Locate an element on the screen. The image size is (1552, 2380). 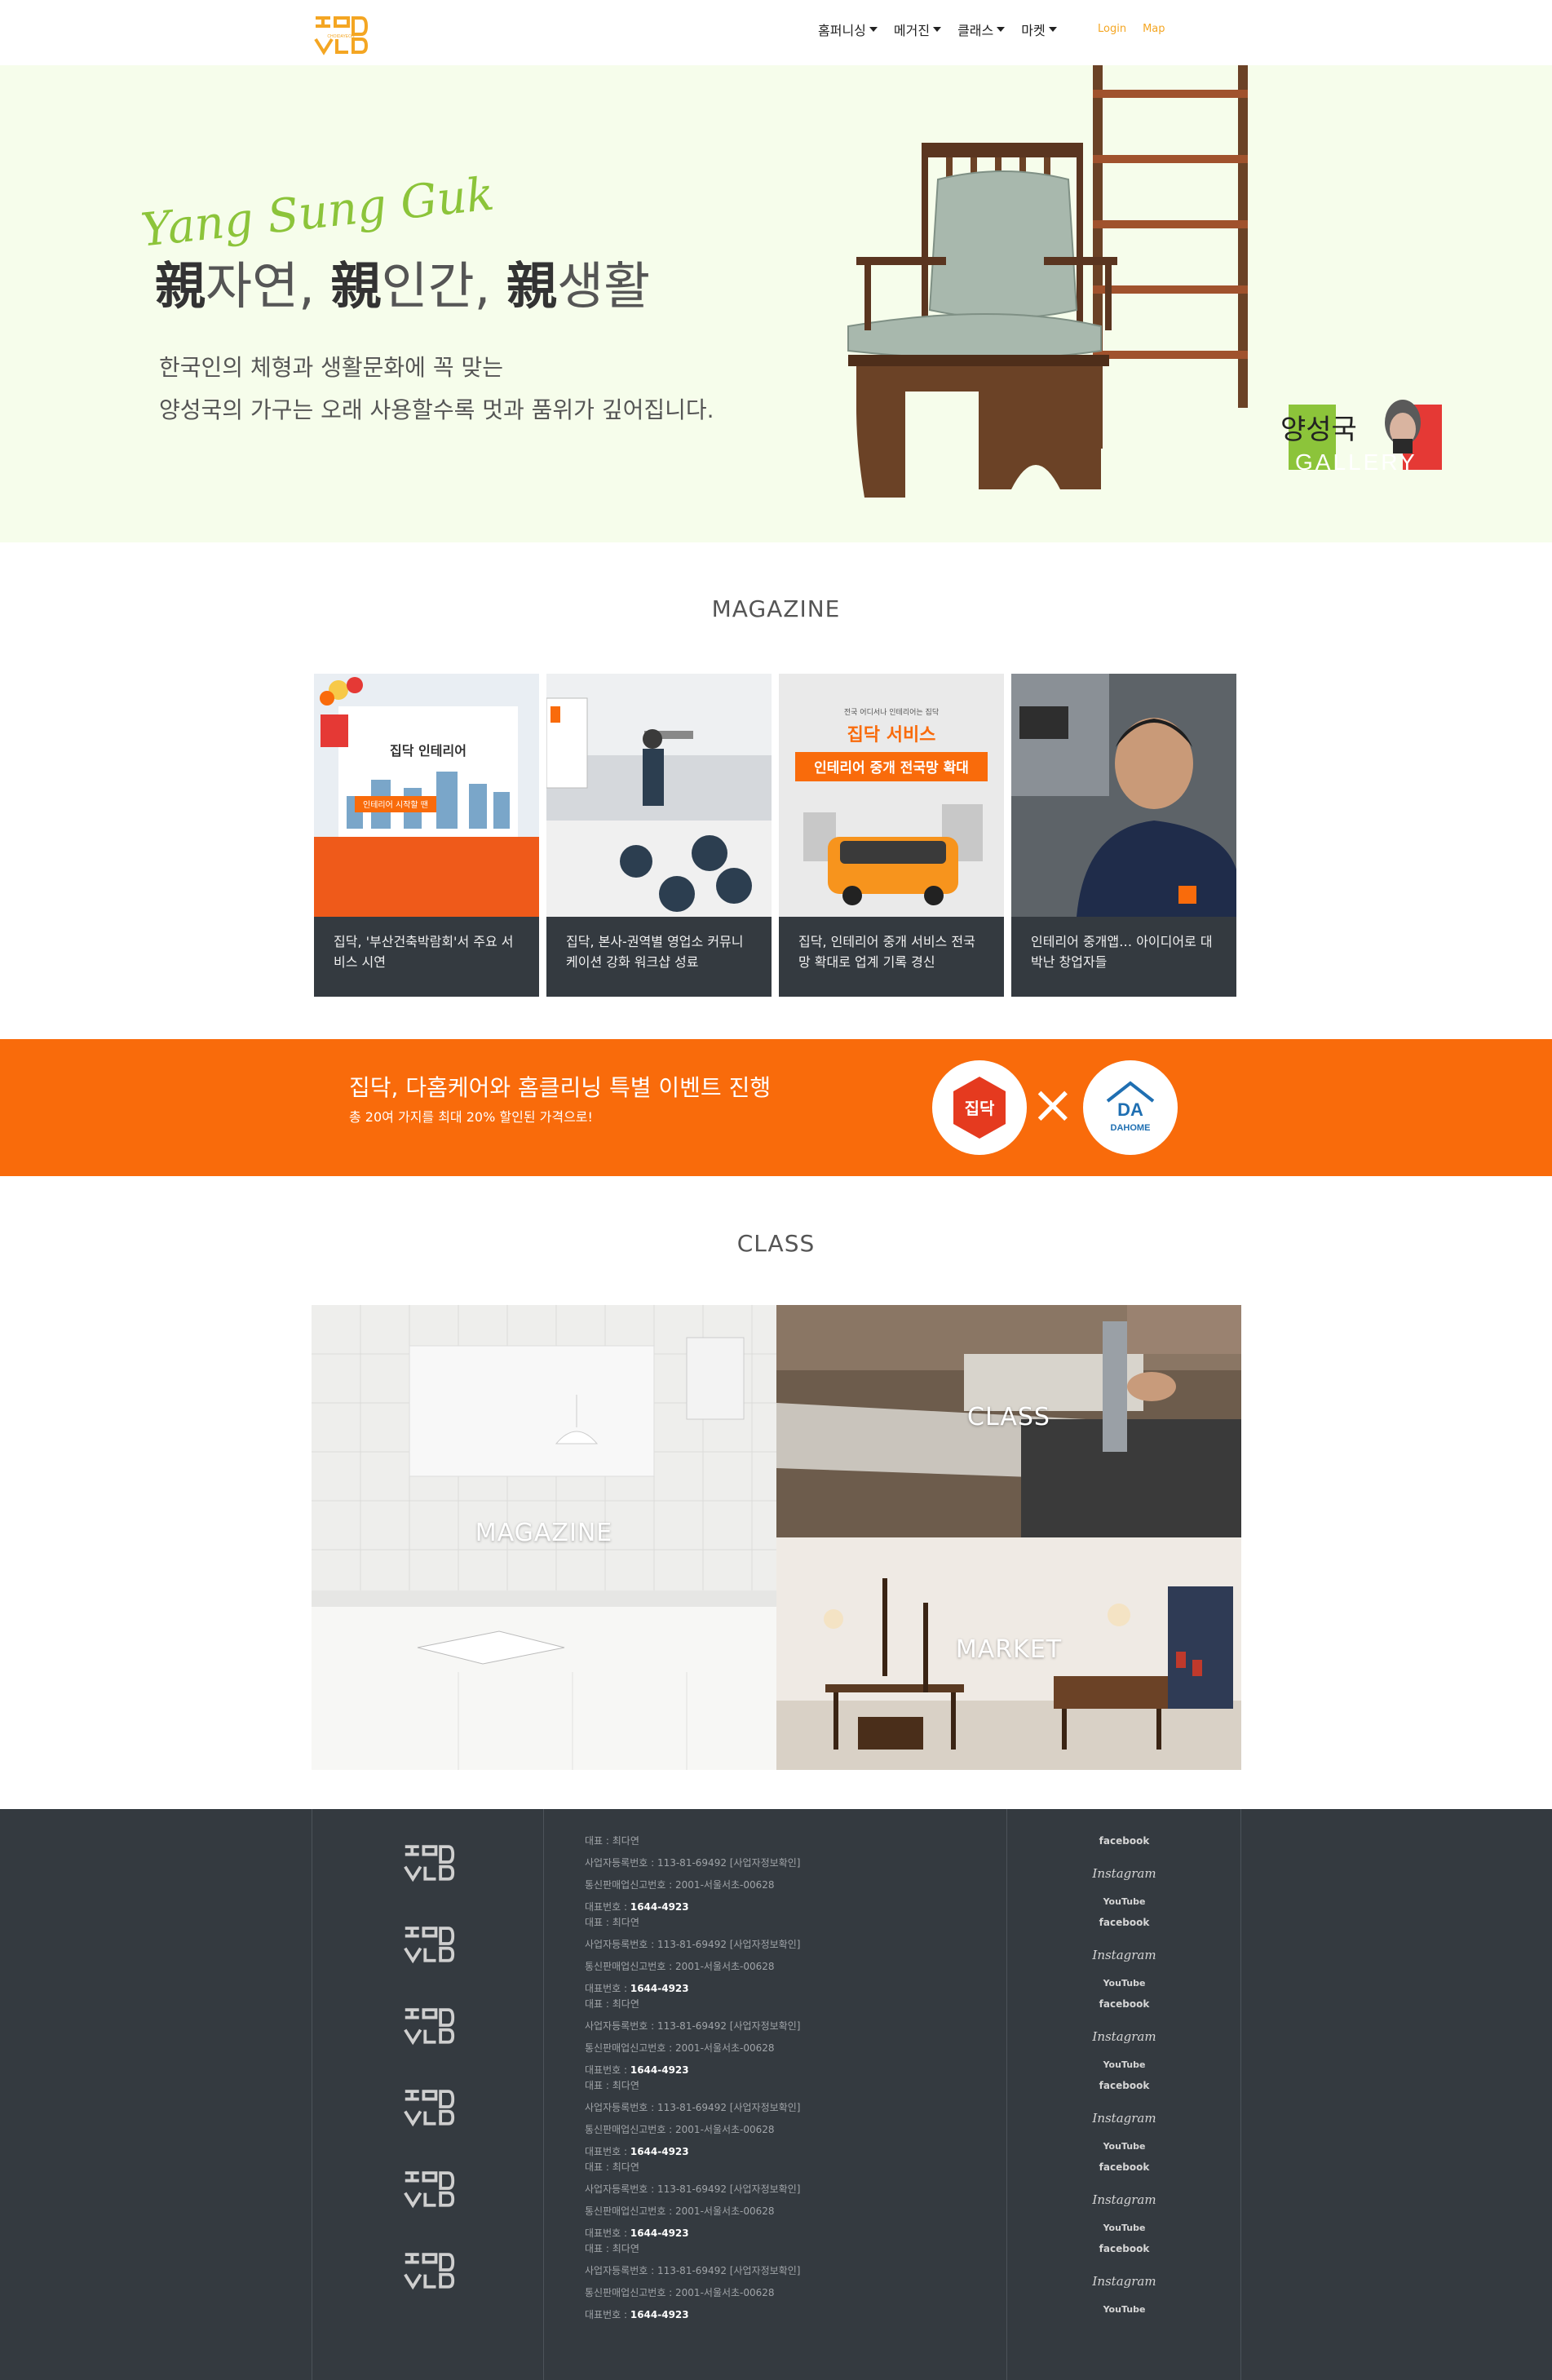
menu-class: 클래스 is located at coordinates (981, 30).